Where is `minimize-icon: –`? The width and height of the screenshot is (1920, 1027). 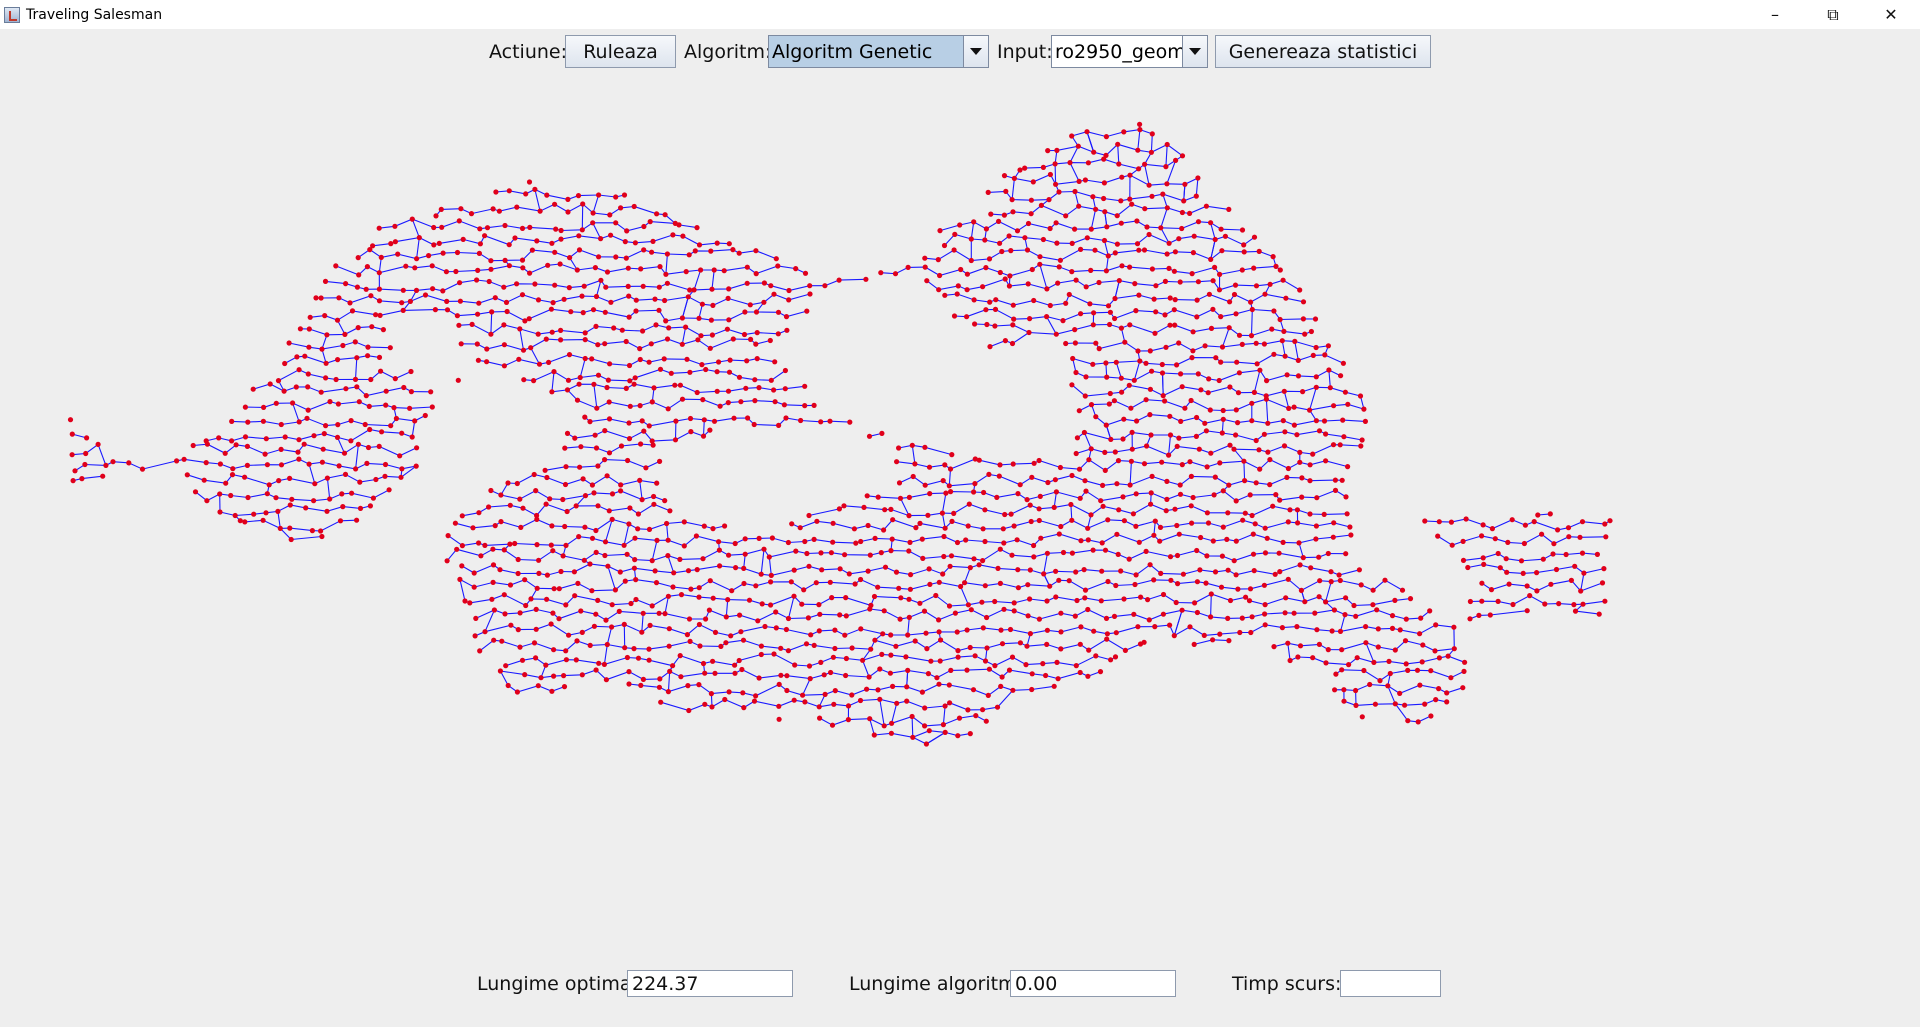
minimize-icon: – is located at coordinates (1775, 14).